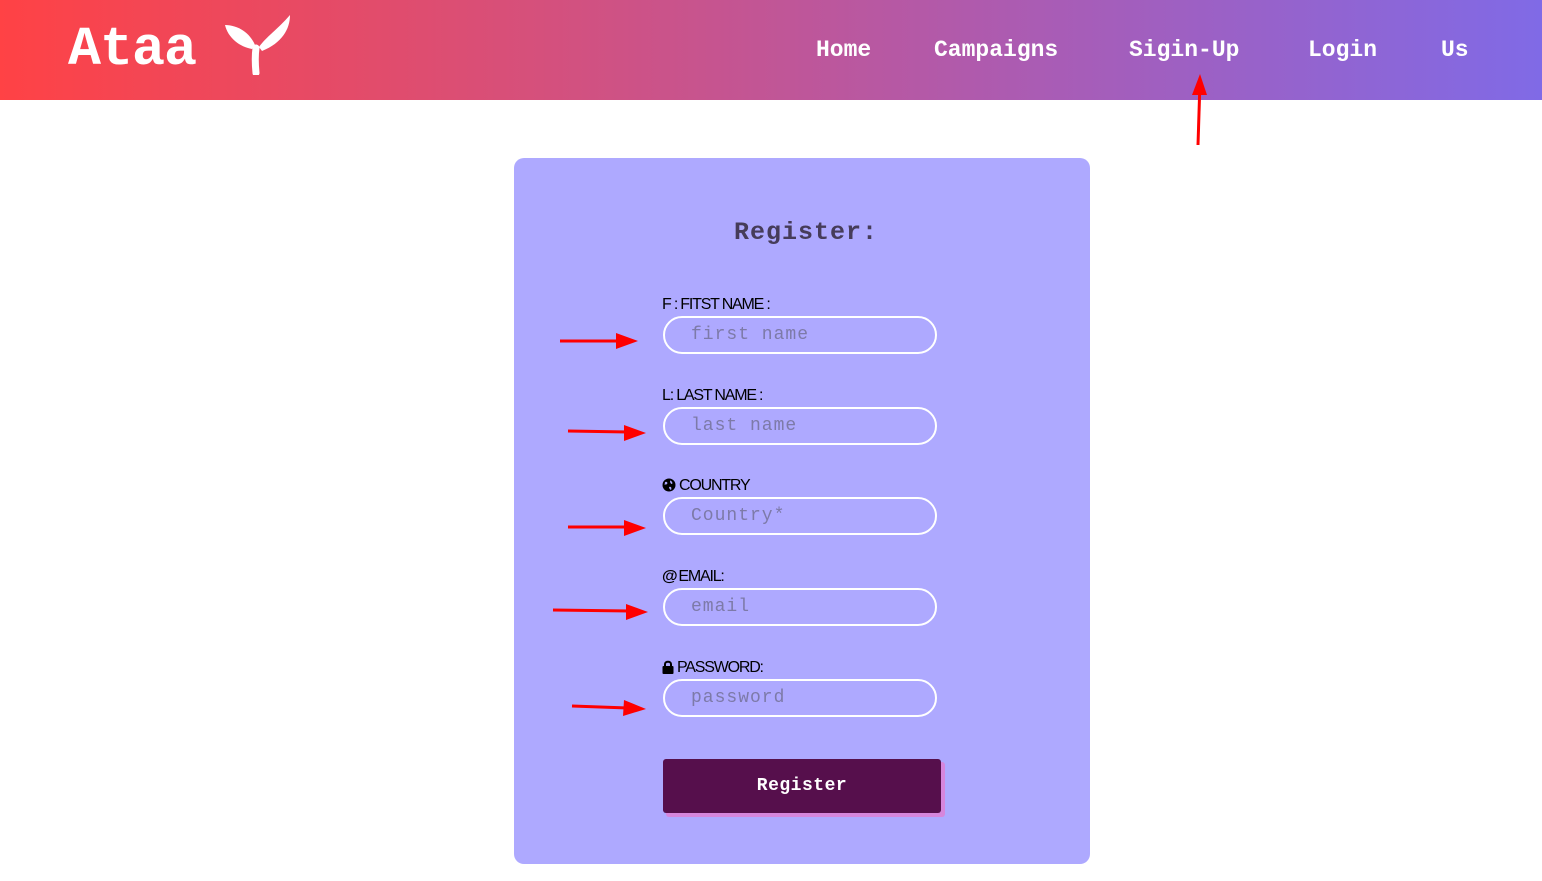  What do you see at coordinates (802, 786) in the screenshot?
I see `register-button: Register` at bounding box center [802, 786].